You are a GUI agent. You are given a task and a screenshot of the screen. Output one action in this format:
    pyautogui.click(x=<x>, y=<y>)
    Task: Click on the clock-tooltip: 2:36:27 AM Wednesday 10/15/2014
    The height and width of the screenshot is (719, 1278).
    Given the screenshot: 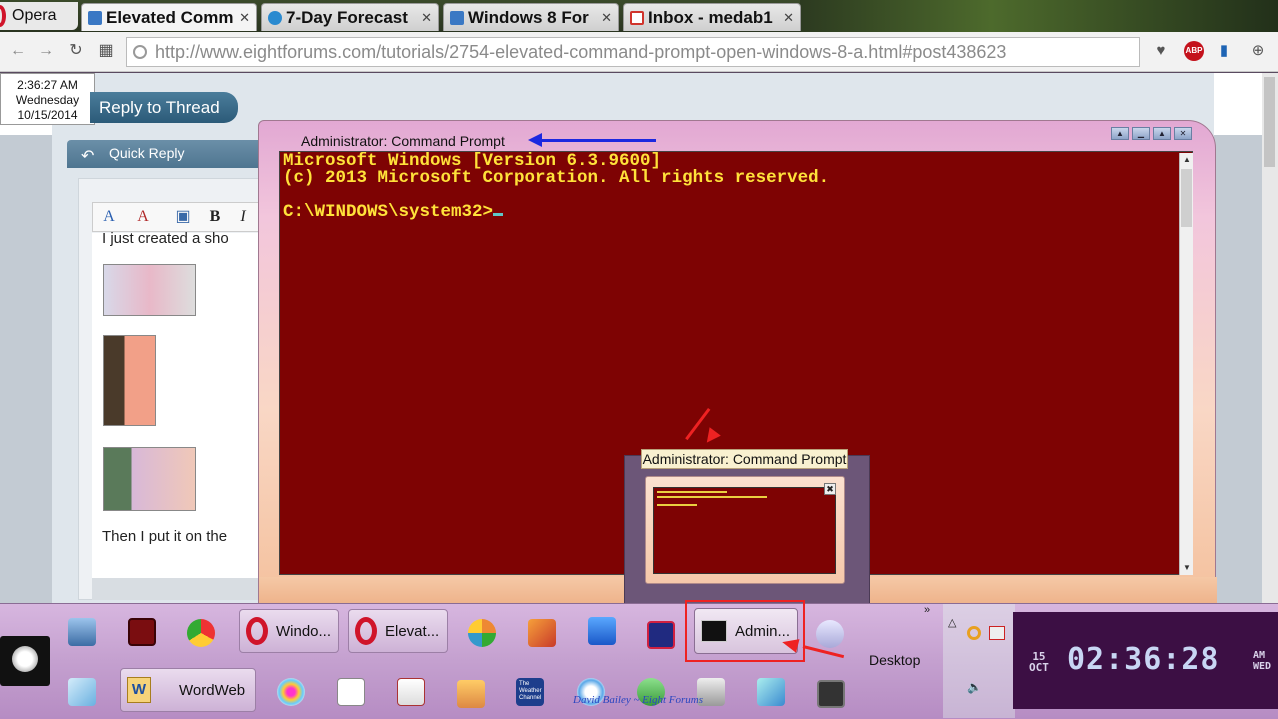 What is the action you would take?
    pyautogui.click(x=47, y=99)
    